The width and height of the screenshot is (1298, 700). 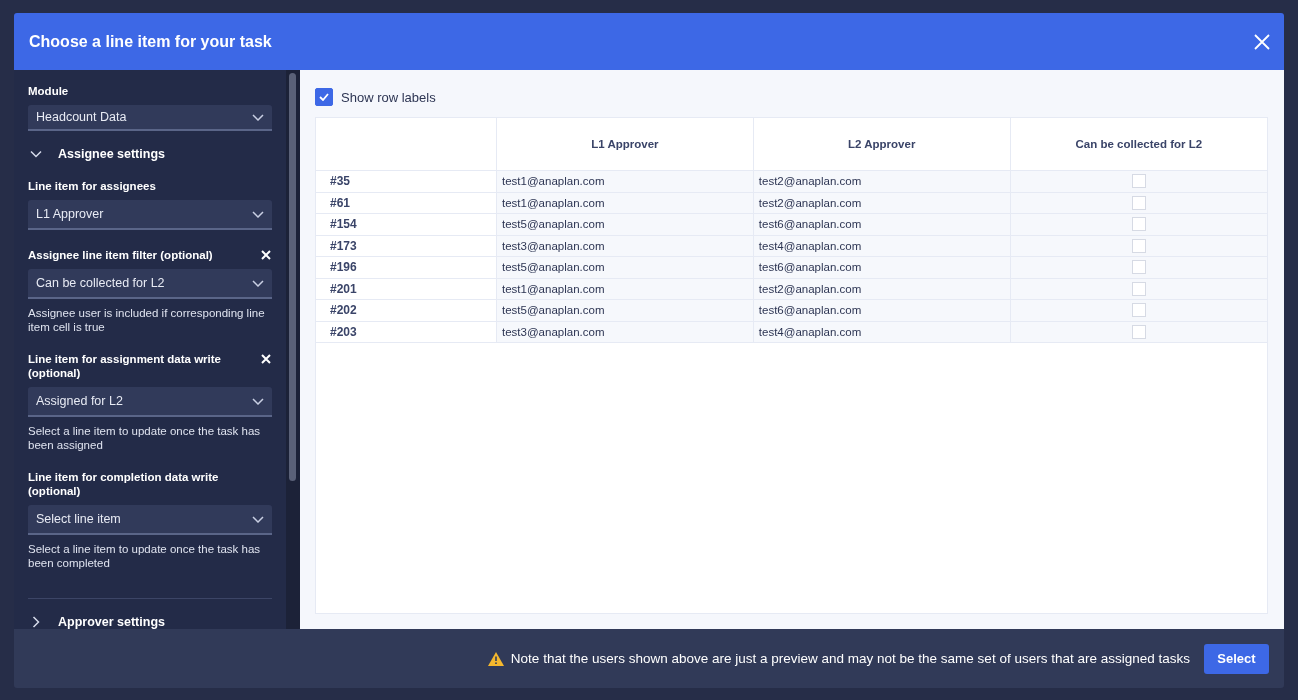 I want to click on select-button: Select, so click(x=1236, y=658).